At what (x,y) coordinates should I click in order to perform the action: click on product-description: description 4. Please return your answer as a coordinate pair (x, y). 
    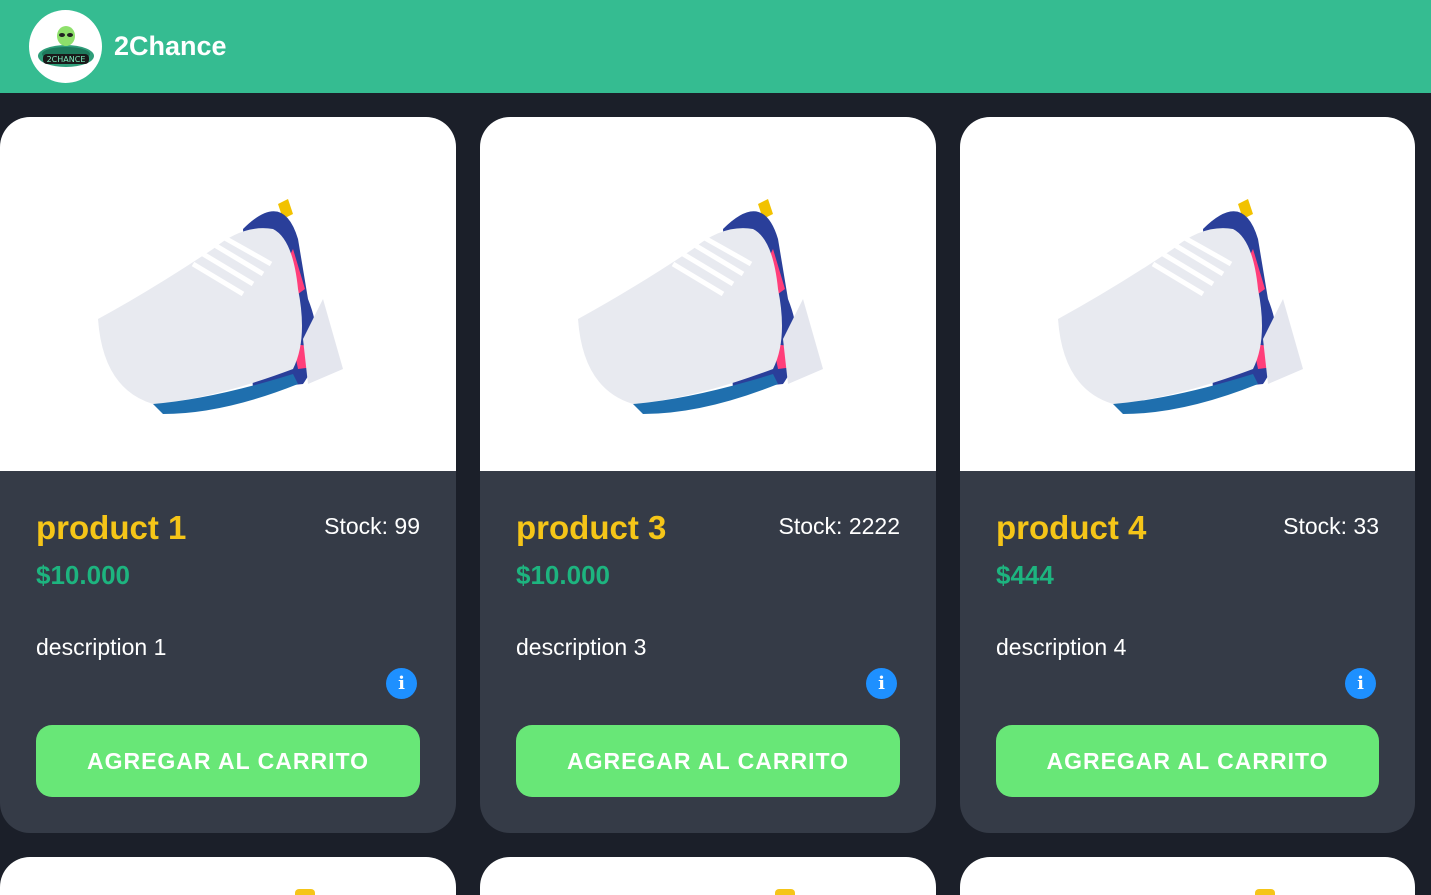
    Looking at the image, I should click on (1061, 647).